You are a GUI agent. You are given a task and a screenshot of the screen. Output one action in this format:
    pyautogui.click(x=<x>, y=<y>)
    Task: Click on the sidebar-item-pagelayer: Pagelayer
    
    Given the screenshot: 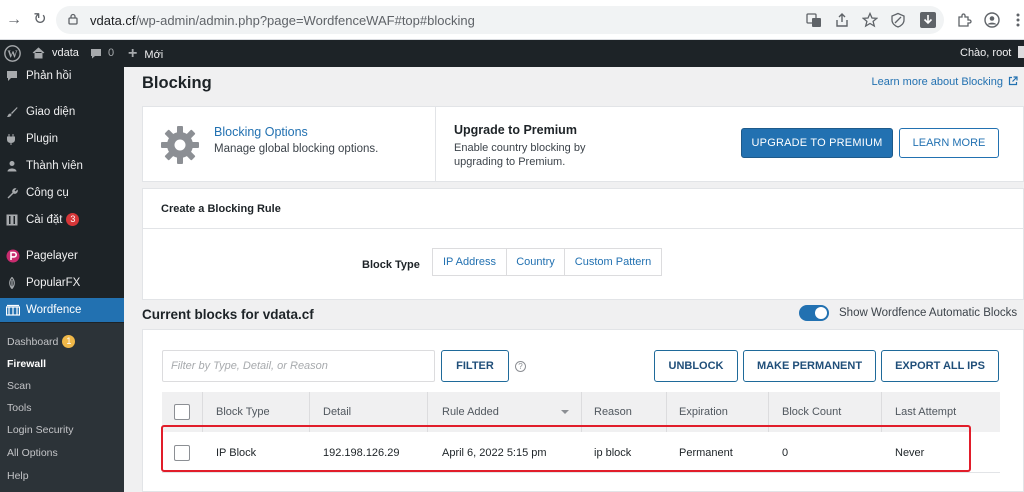 What is the action you would take?
    pyautogui.click(x=62, y=256)
    